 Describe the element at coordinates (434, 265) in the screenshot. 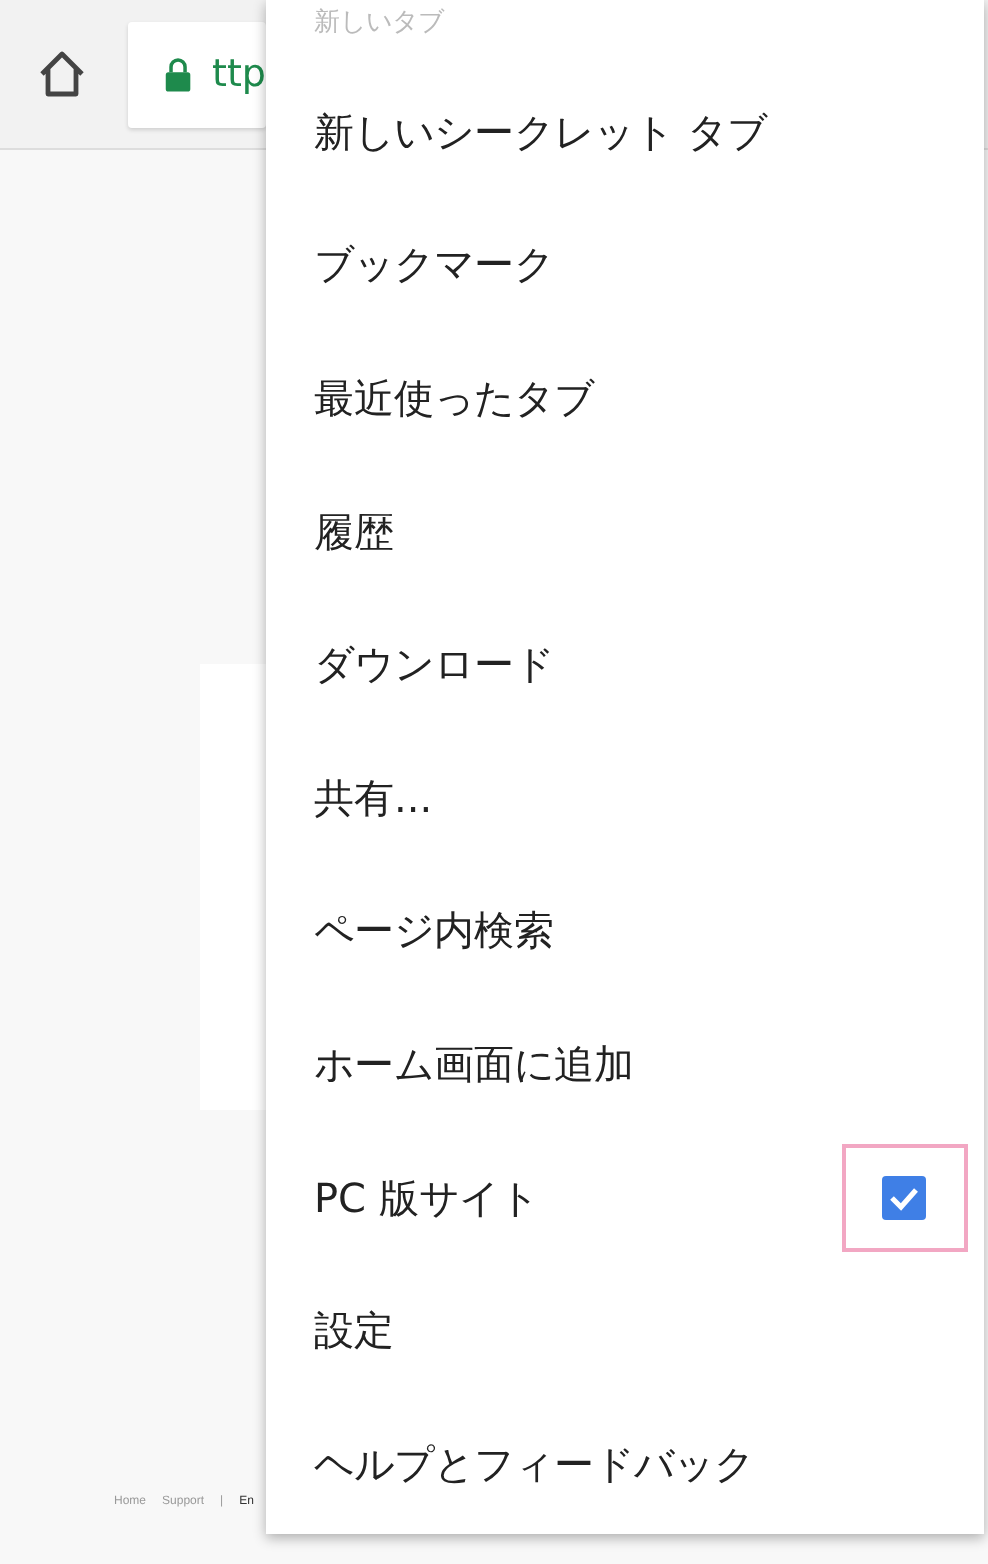

I see `menu-item: ブックマーク` at that location.